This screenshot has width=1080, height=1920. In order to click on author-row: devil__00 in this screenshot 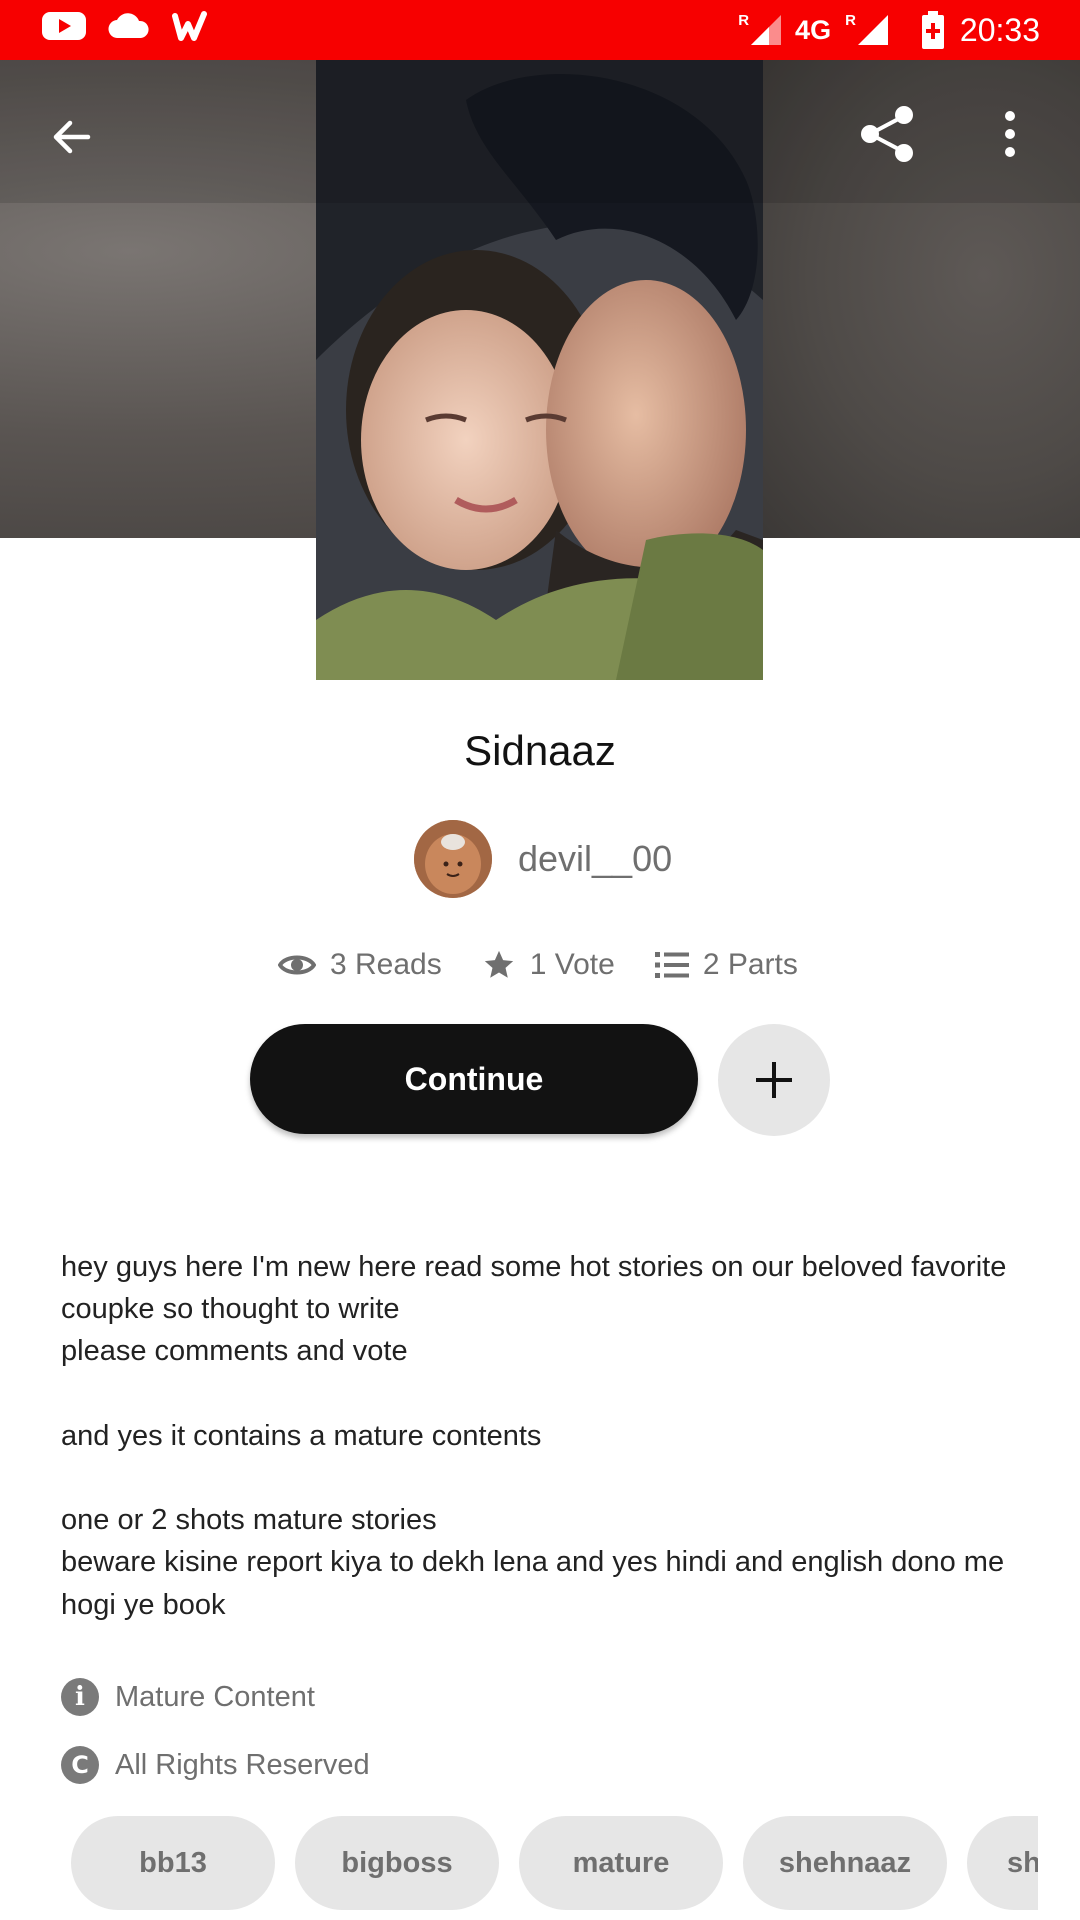, I will do `click(543, 859)`.